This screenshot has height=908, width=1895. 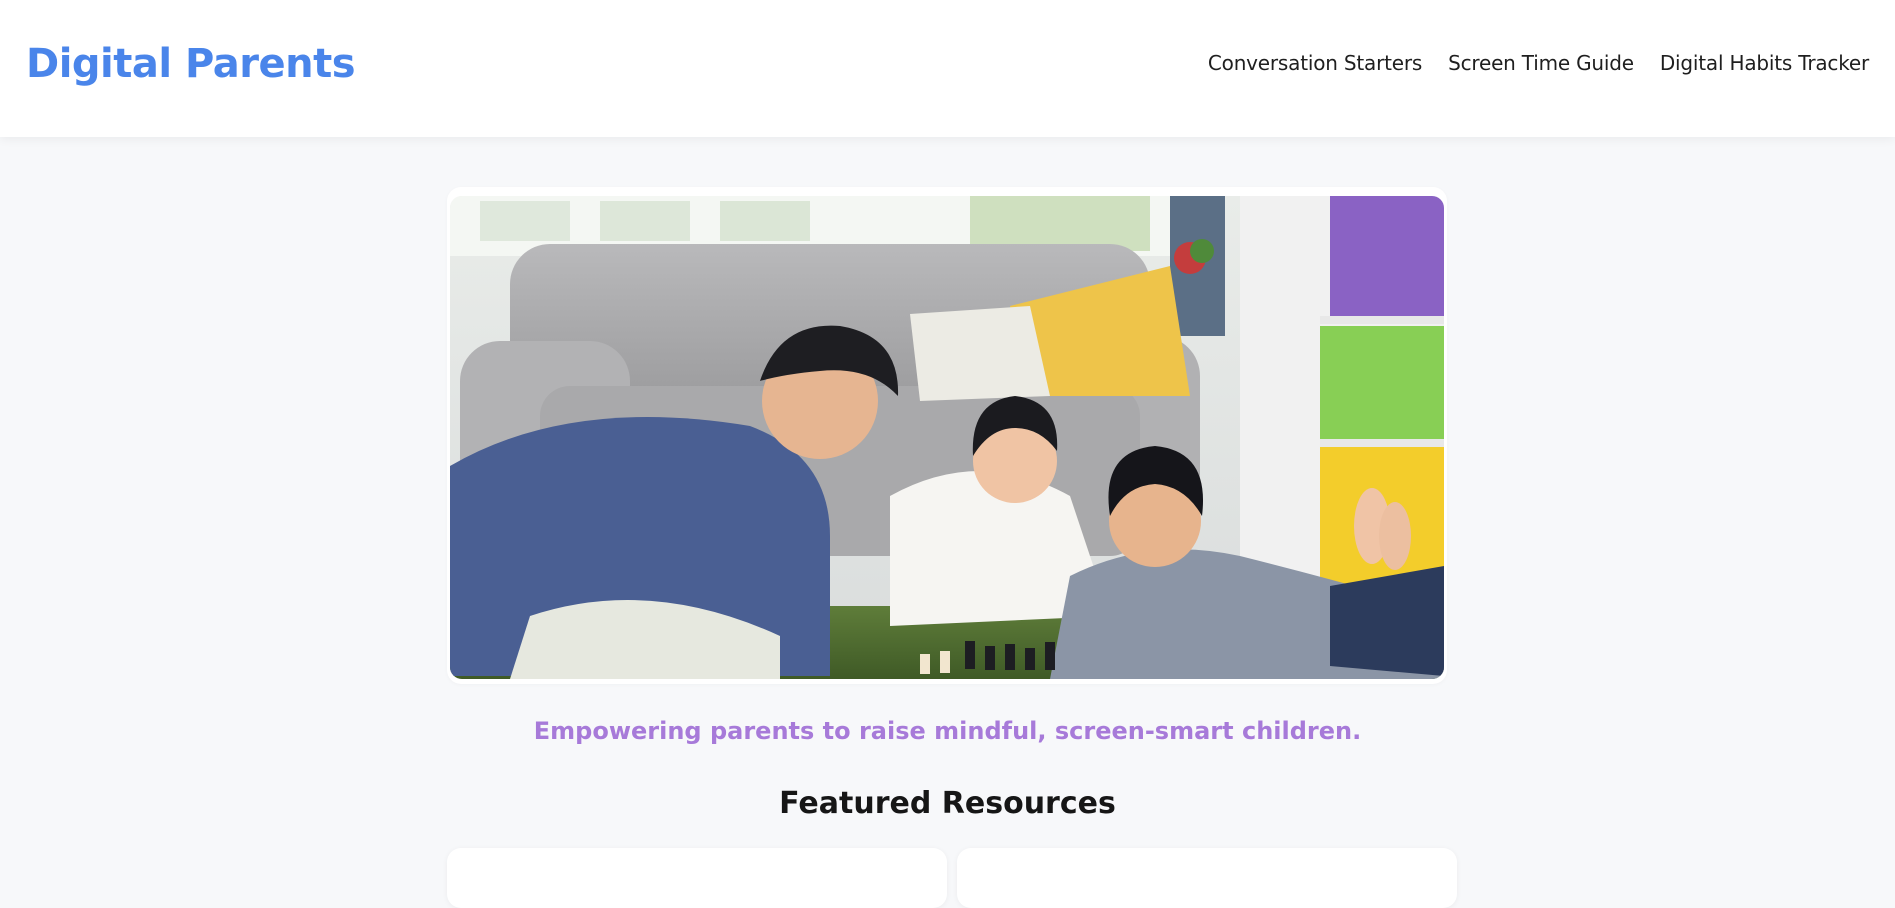 I want to click on site-logo: Digital Parents, so click(x=191, y=64).